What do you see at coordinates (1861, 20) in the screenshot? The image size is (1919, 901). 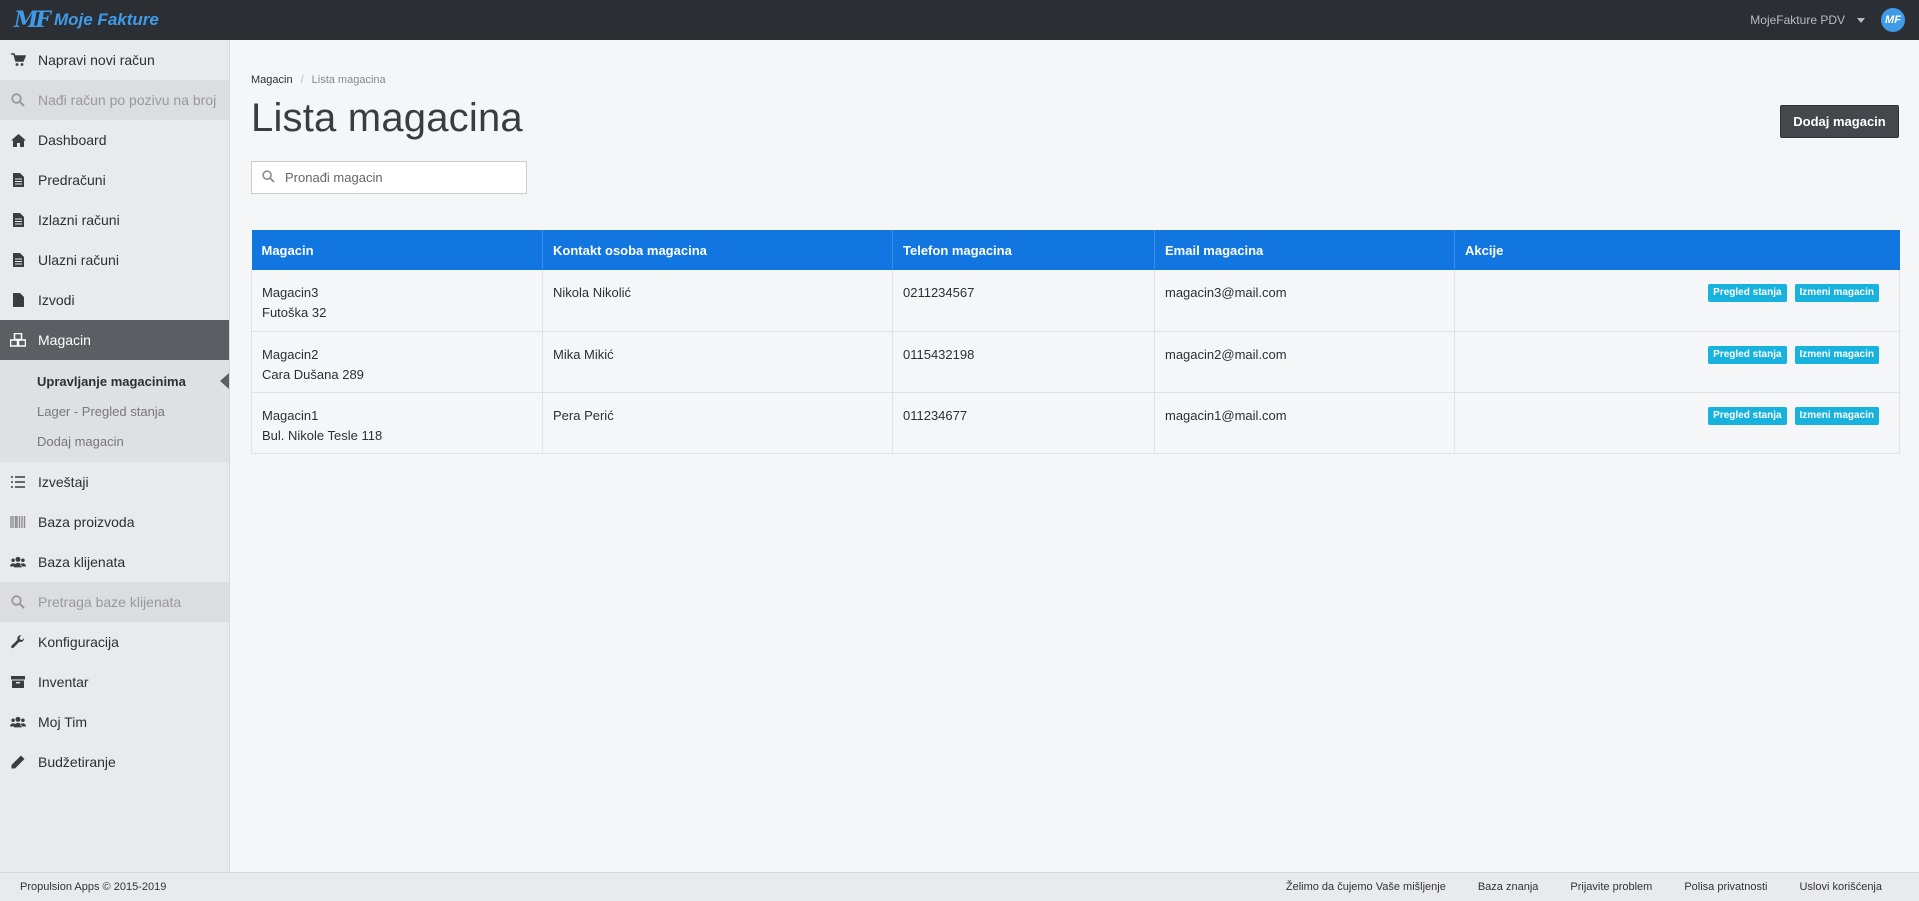 I see `chevron-down-icon` at bounding box center [1861, 20].